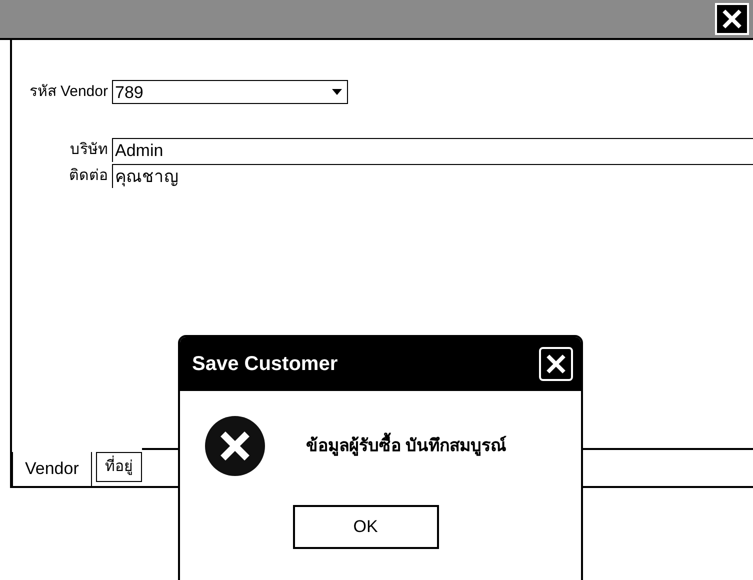  What do you see at coordinates (68, 92) in the screenshot?
I see `field-label: รหัส Vendor` at bounding box center [68, 92].